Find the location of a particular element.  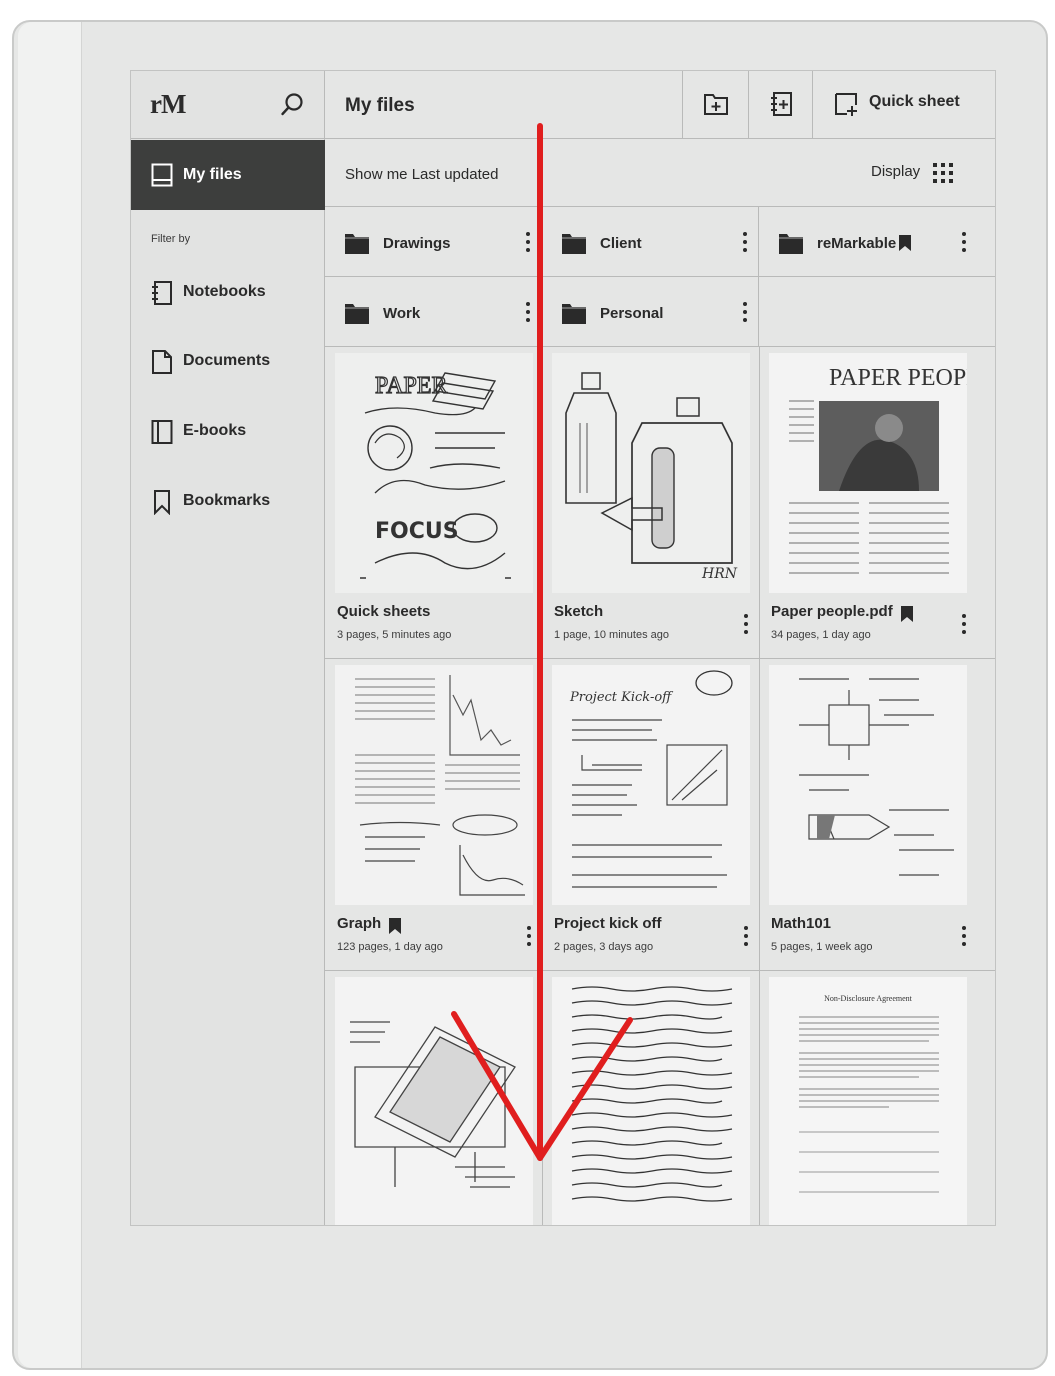

quick-sheet-icon is located at coordinates (846, 104).